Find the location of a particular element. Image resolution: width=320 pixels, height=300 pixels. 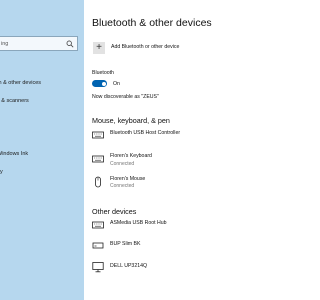

search-box is located at coordinates (39, 43).